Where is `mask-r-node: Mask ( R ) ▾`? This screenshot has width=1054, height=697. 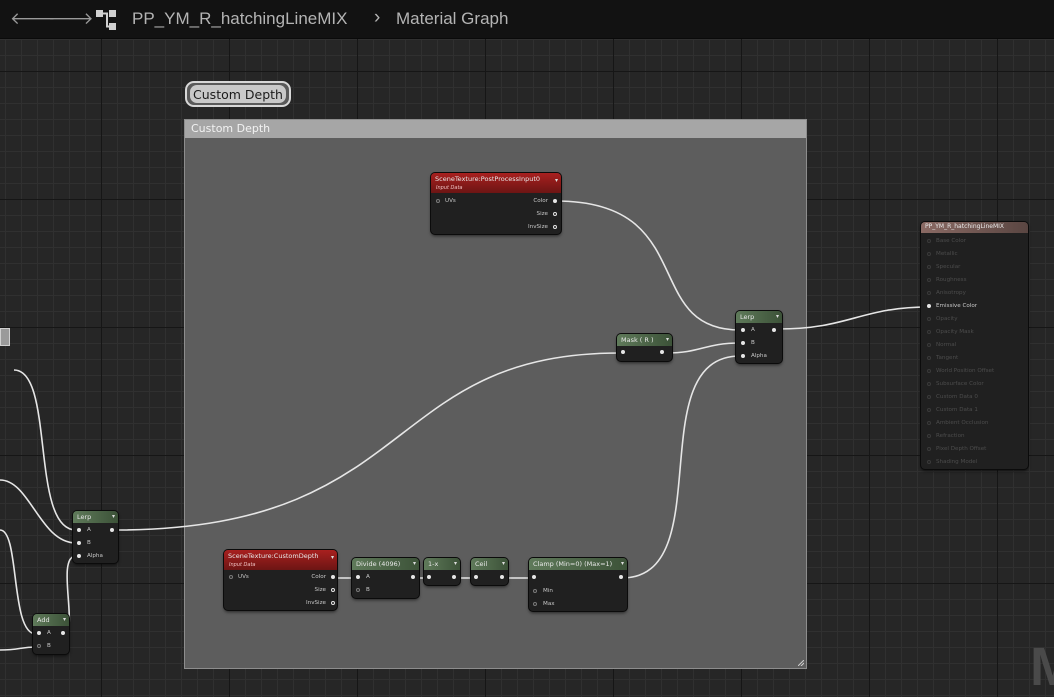
mask-r-node: Mask ( R ) ▾ is located at coordinates (644, 347).